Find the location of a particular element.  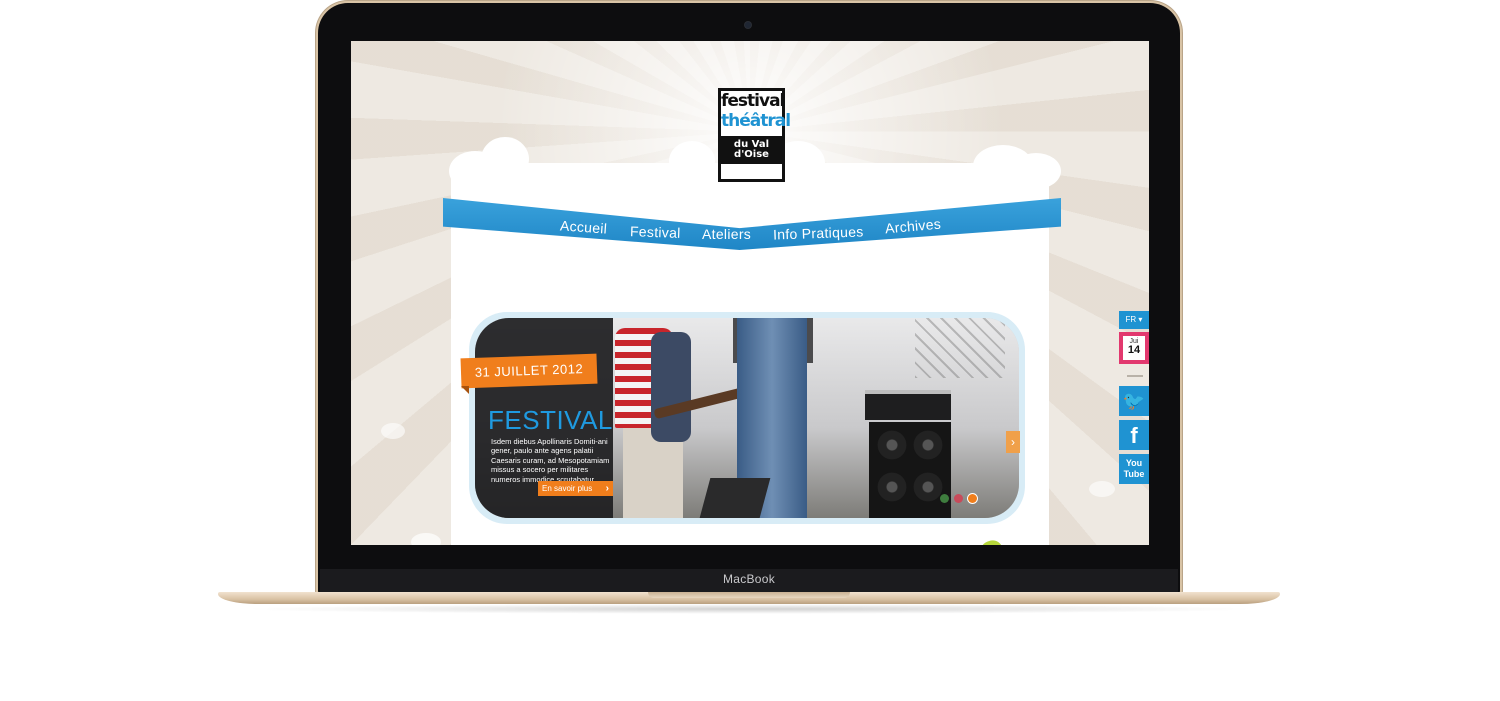

nav-item-ateliers: Ateliers is located at coordinates (726, 234).